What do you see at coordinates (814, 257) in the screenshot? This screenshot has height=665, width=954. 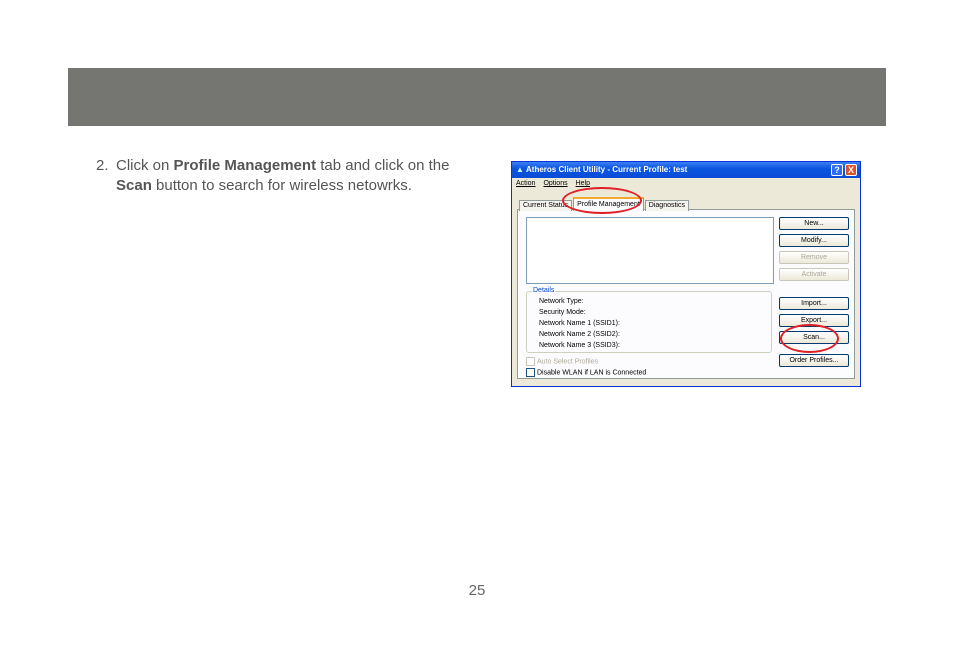 I see `remove-button: Remove` at bounding box center [814, 257].